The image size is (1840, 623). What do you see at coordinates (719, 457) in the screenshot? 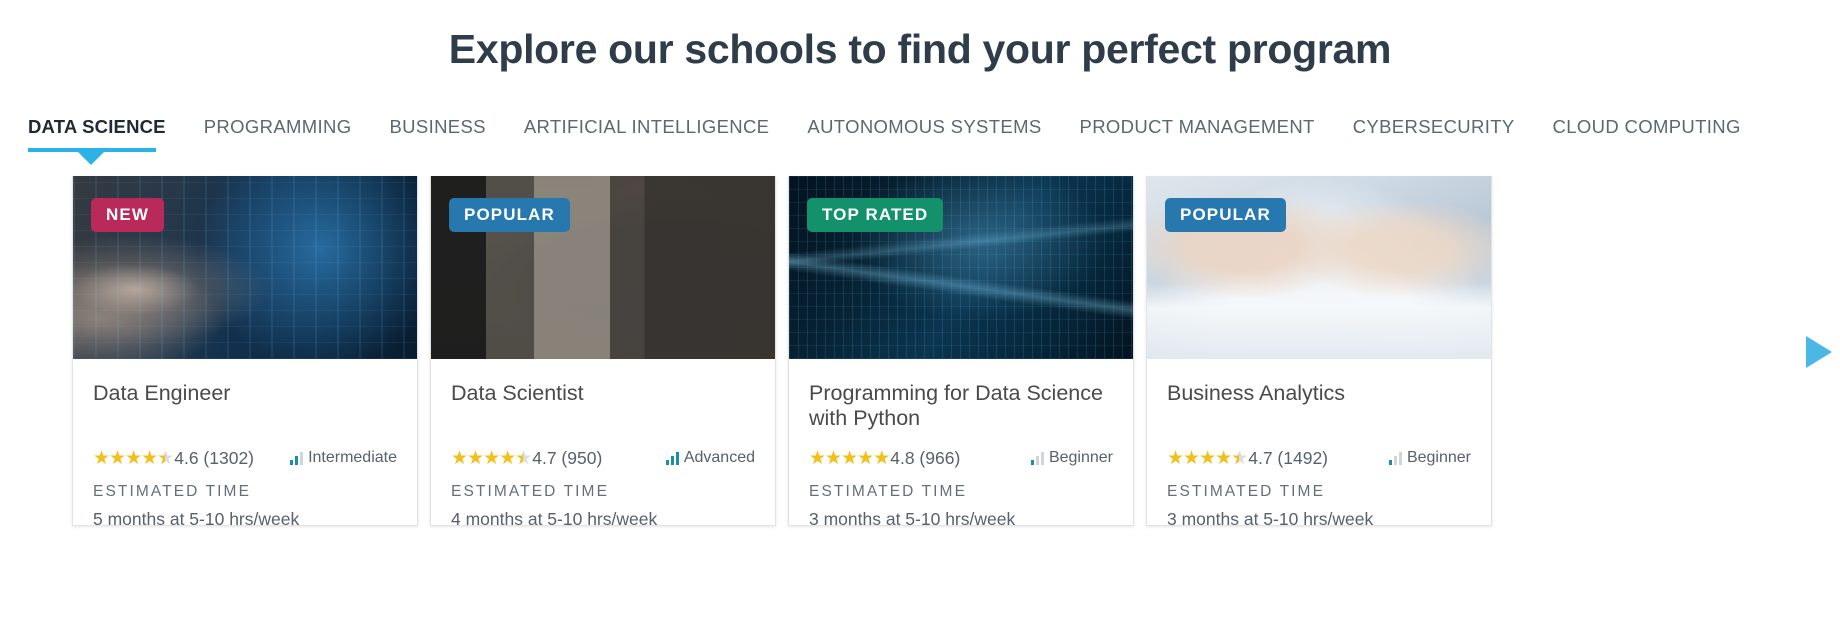
I see `level-label: Advanced` at bounding box center [719, 457].